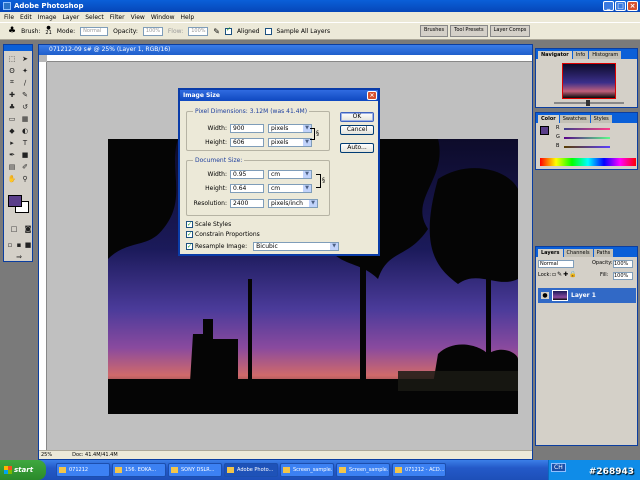 This screenshot has width=640, height=480. What do you see at coordinates (580, 55) in the screenshot?
I see `tab-info: Info` at bounding box center [580, 55].